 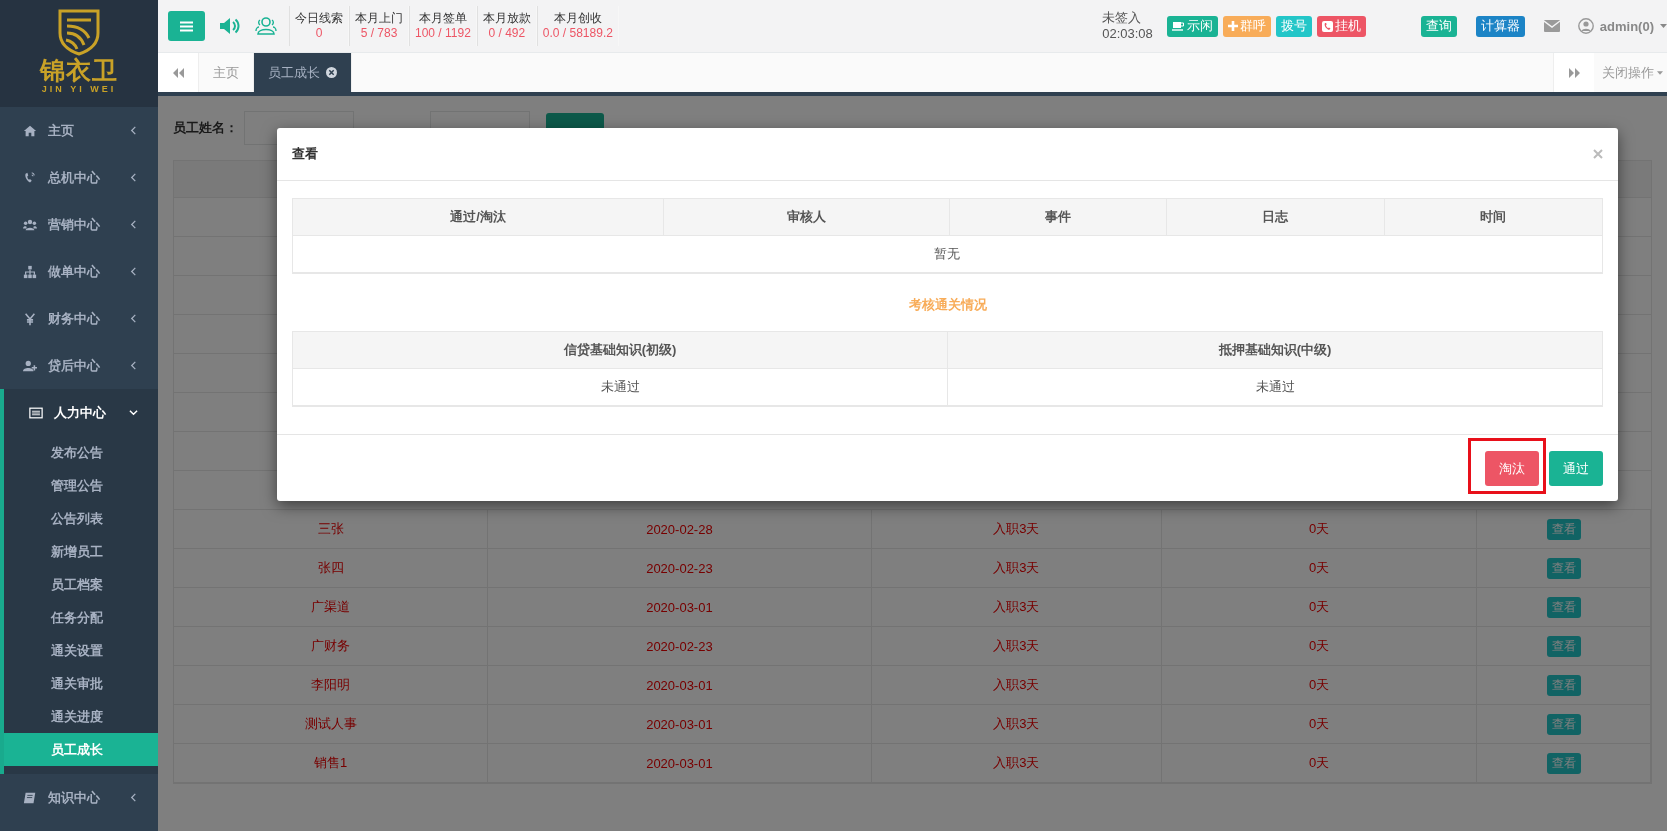 I want to click on sidebar-subitem: 管理公告, so click(x=81, y=485).